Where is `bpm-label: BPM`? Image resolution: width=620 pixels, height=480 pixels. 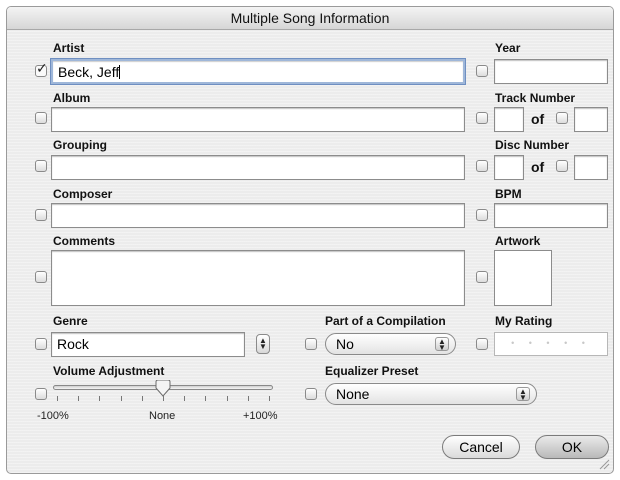 bpm-label: BPM is located at coordinates (508, 194).